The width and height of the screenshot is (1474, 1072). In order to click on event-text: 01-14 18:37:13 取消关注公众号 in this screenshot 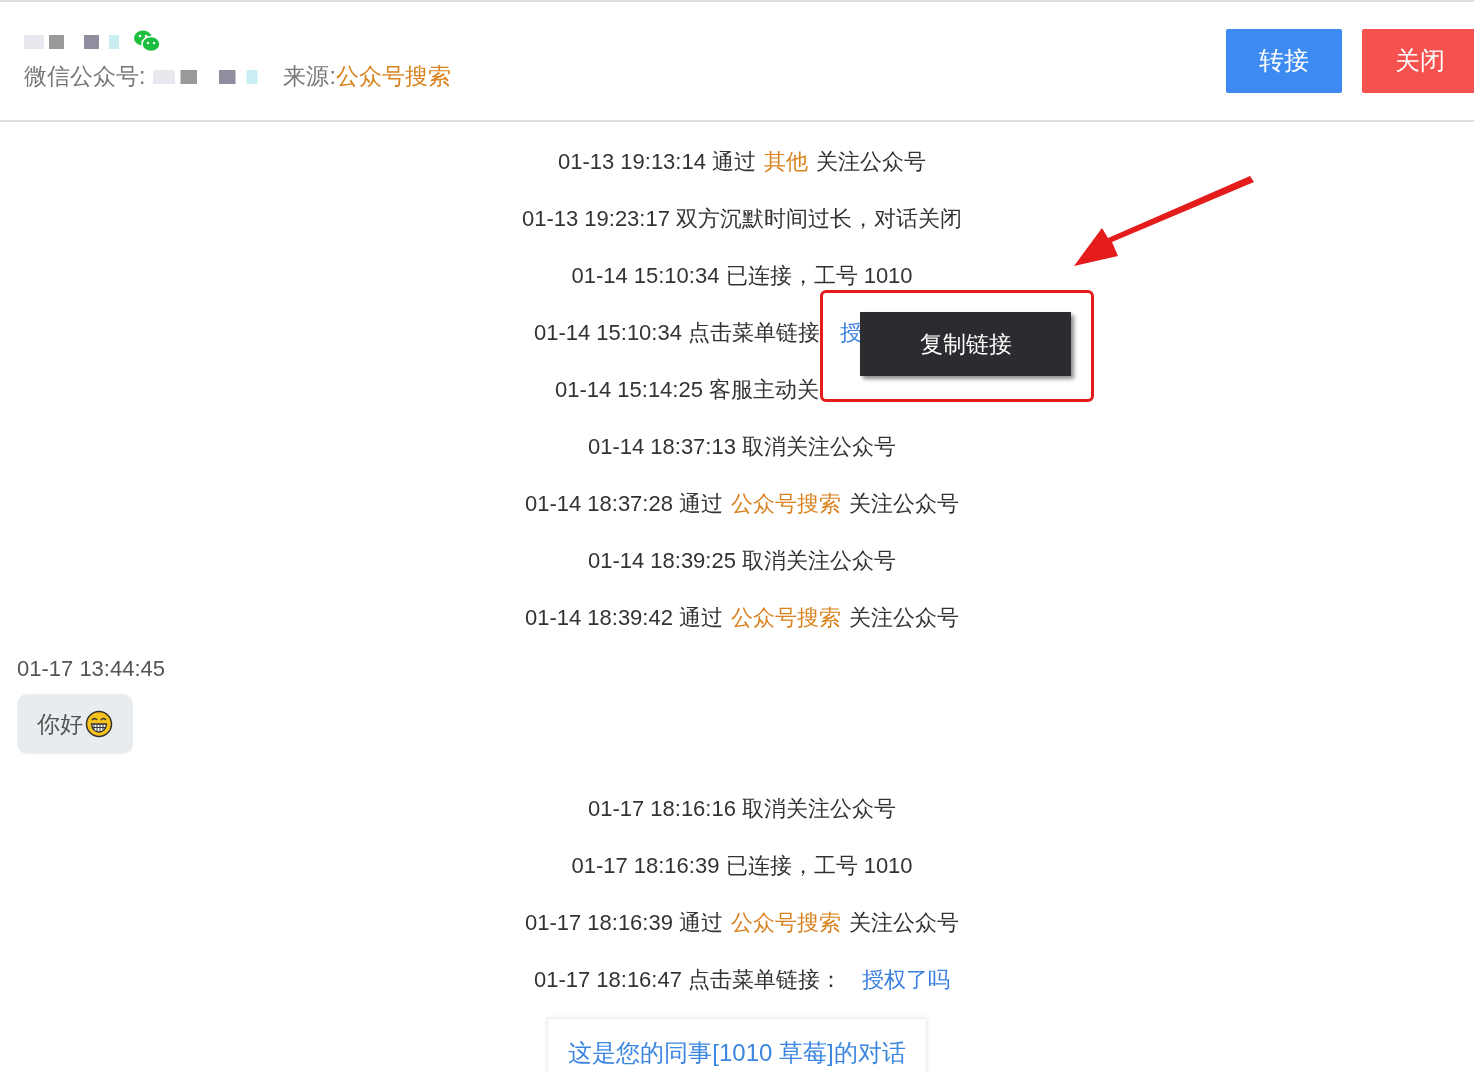, I will do `click(742, 447)`.